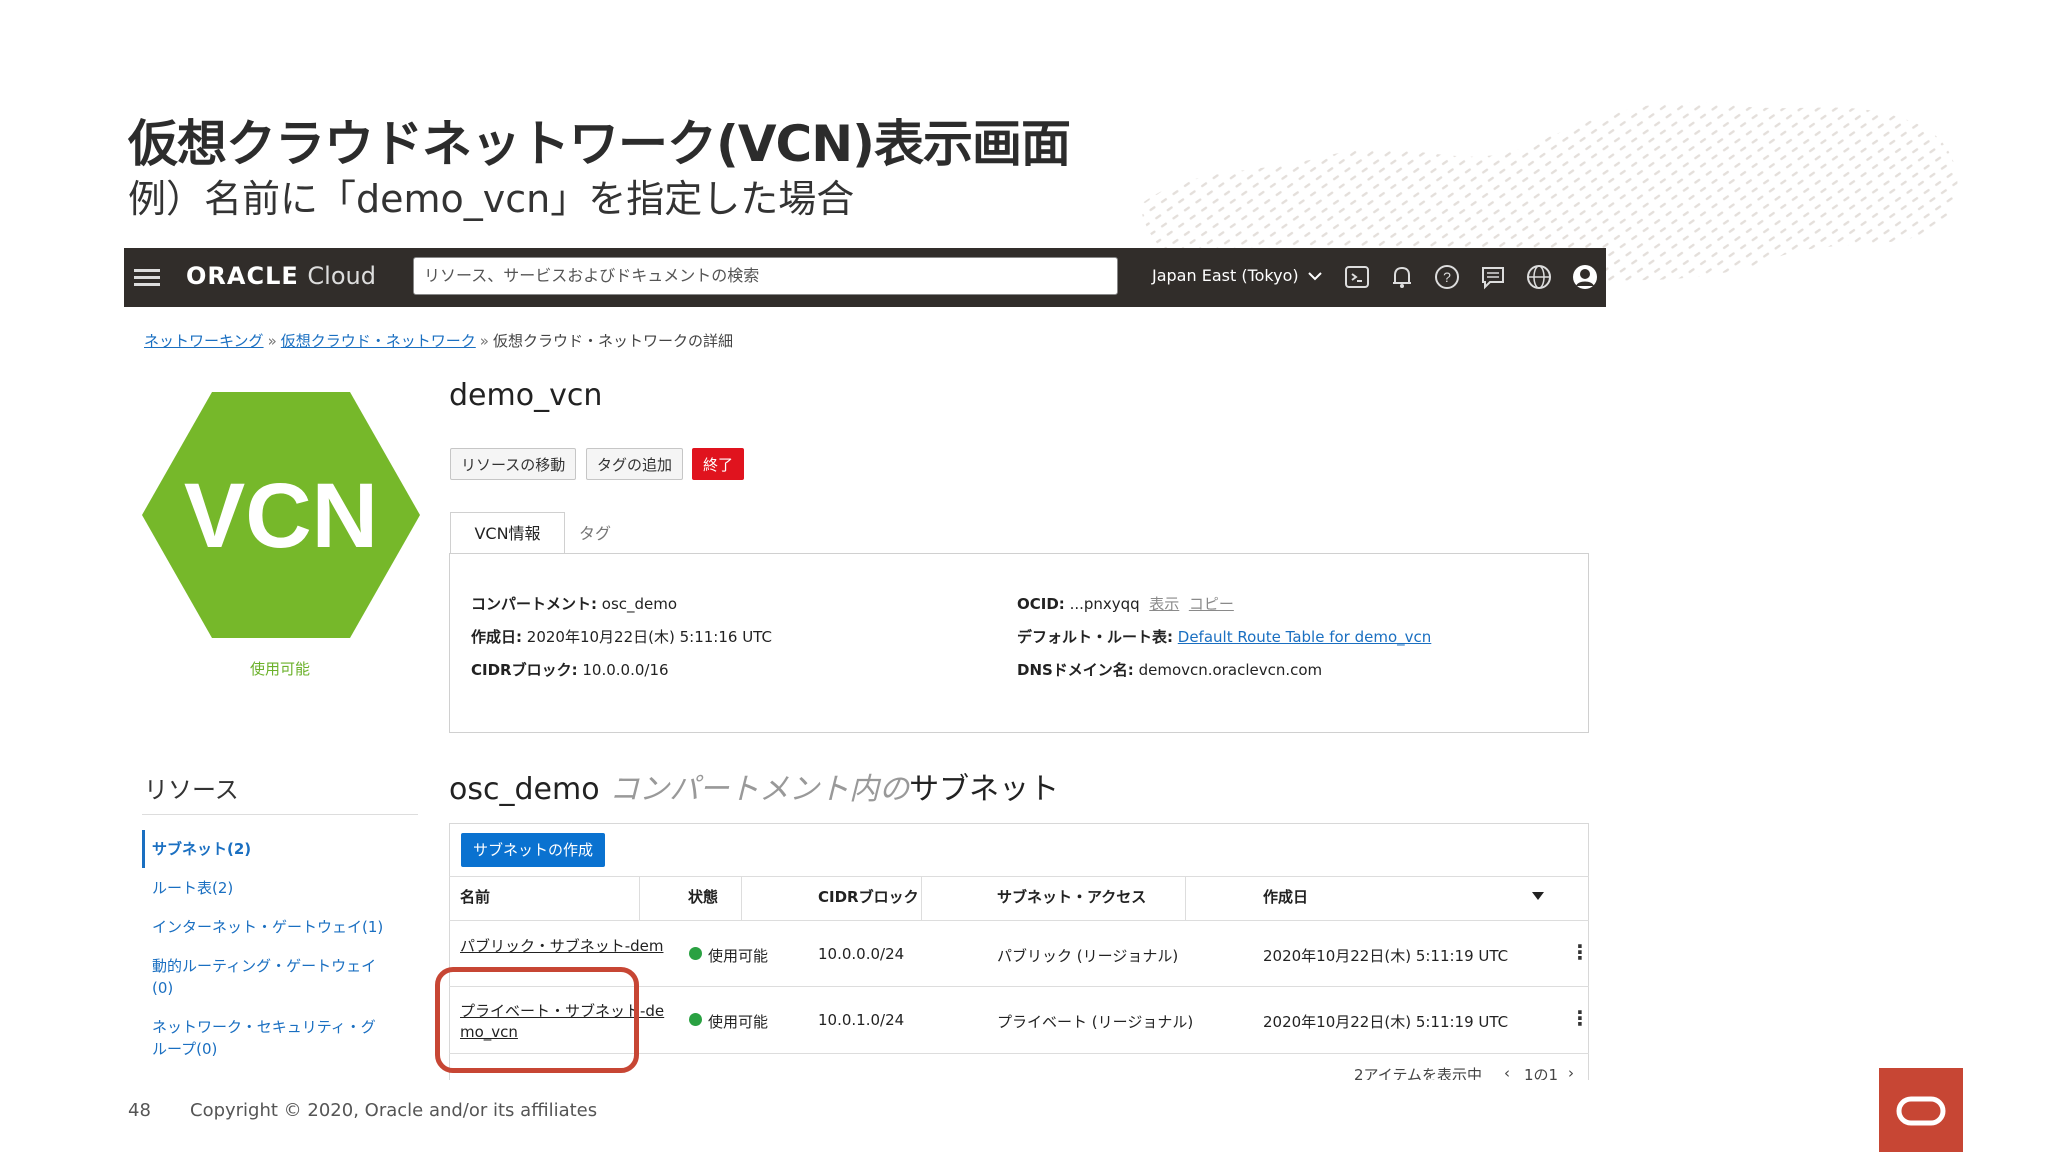 The height and width of the screenshot is (1156, 2048). What do you see at coordinates (1386, 956) in the screenshot?
I see `subnet-public-created: 2020年10月22日(木) 5:11:19 UTC` at bounding box center [1386, 956].